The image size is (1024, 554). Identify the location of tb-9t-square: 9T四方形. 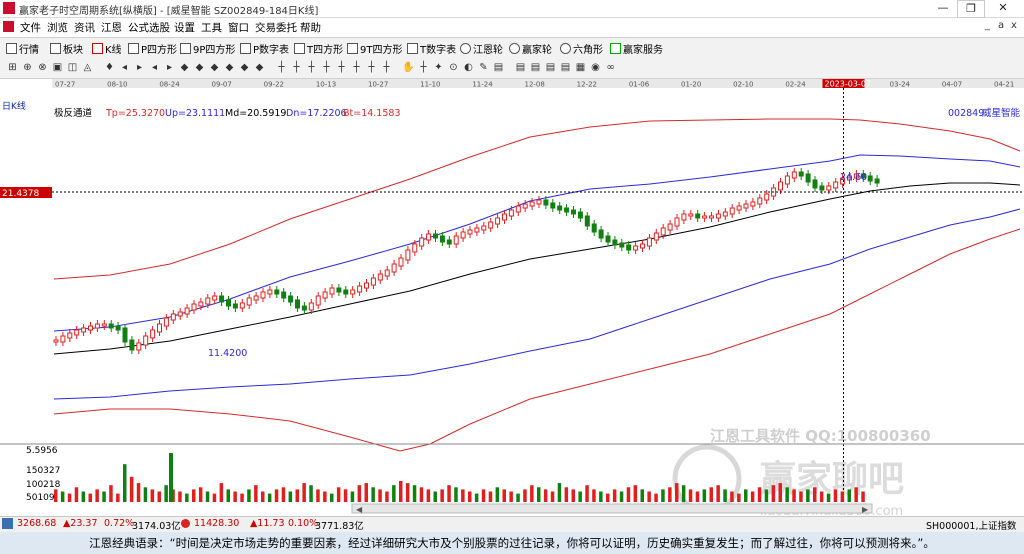
(374, 48).